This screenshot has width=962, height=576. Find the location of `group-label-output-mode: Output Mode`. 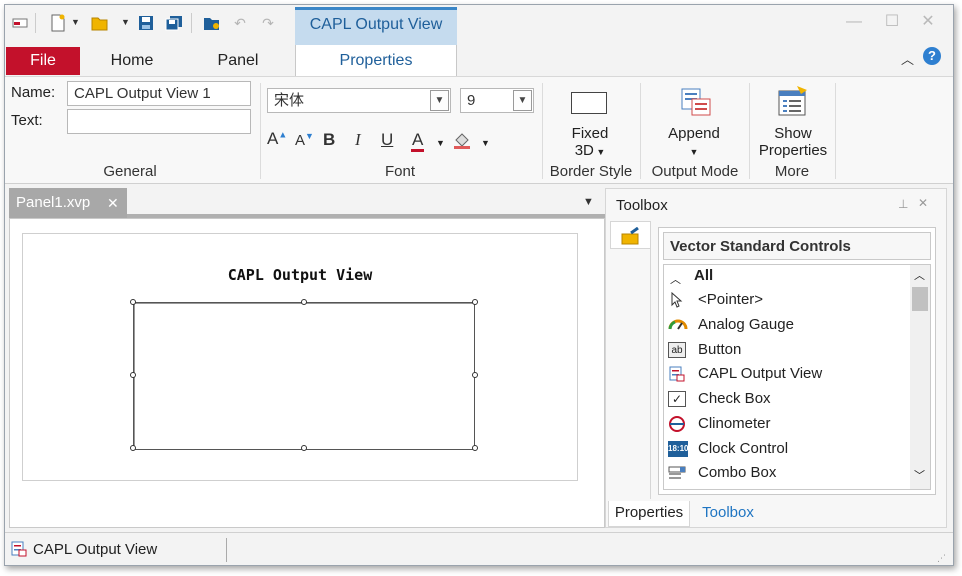

group-label-output-mode: Output Mode is located at coordinates (695, 171).